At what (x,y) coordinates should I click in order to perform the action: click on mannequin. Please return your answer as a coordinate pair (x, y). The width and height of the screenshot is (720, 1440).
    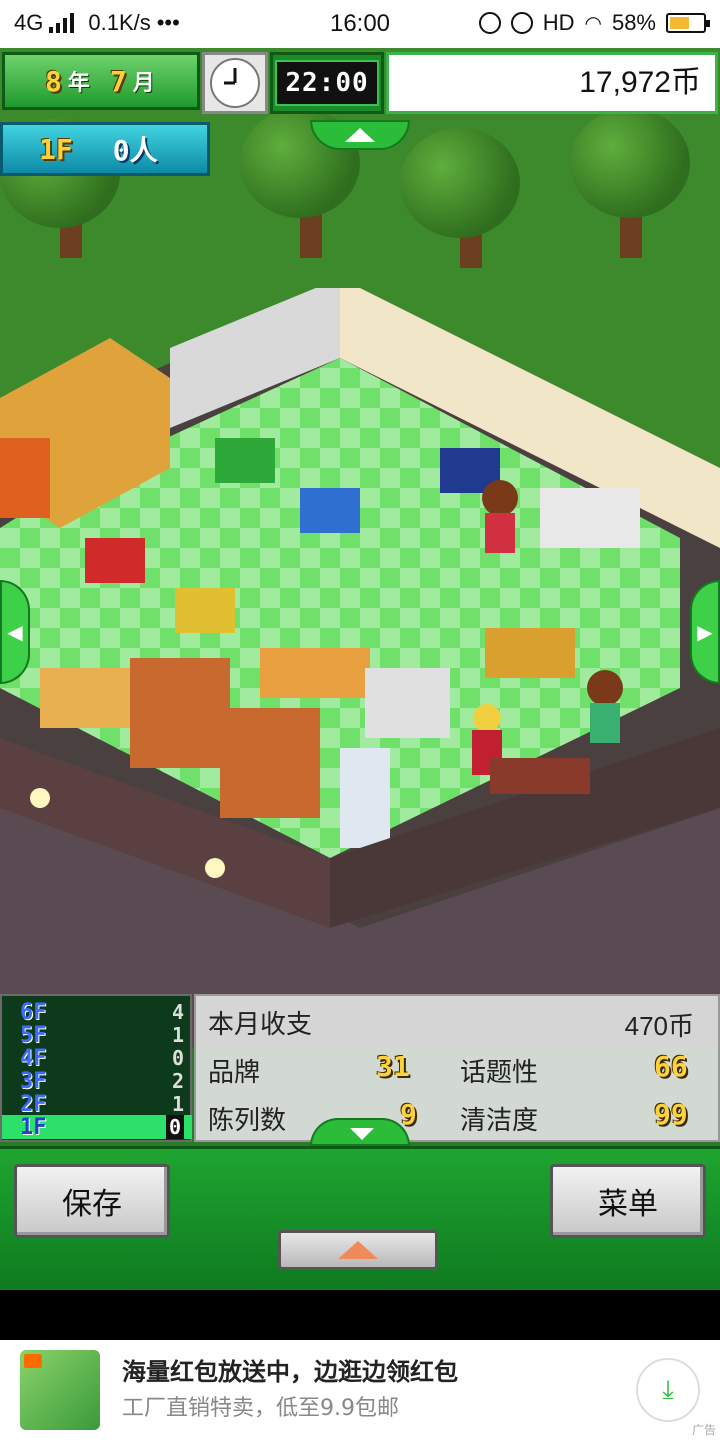
    Looking at the image, I should click on (487, 718).